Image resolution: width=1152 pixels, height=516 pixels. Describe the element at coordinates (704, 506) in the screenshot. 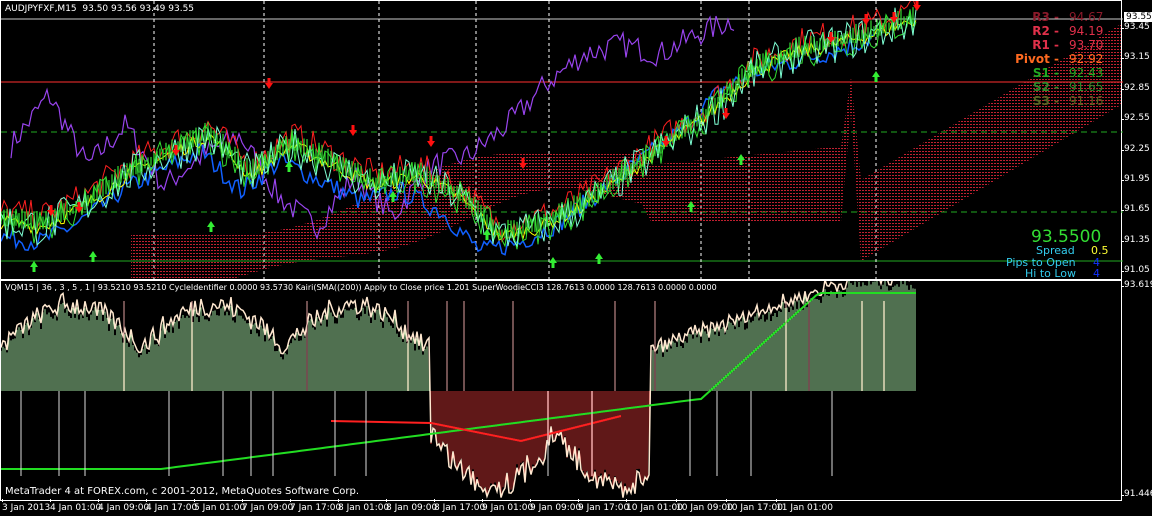

I see `time-axis-label: 10 Jan 09:00` at that location.